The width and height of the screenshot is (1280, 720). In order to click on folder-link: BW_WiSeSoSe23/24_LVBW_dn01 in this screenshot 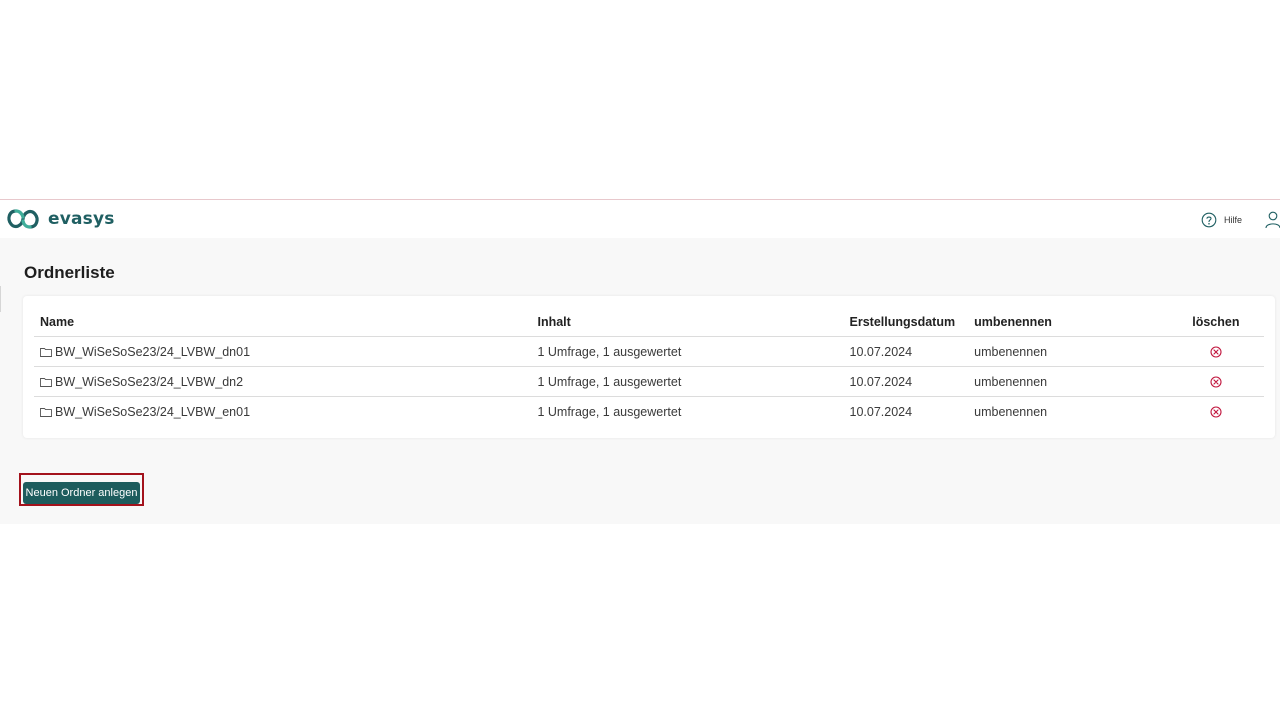, I will do `click(285, 352)`.